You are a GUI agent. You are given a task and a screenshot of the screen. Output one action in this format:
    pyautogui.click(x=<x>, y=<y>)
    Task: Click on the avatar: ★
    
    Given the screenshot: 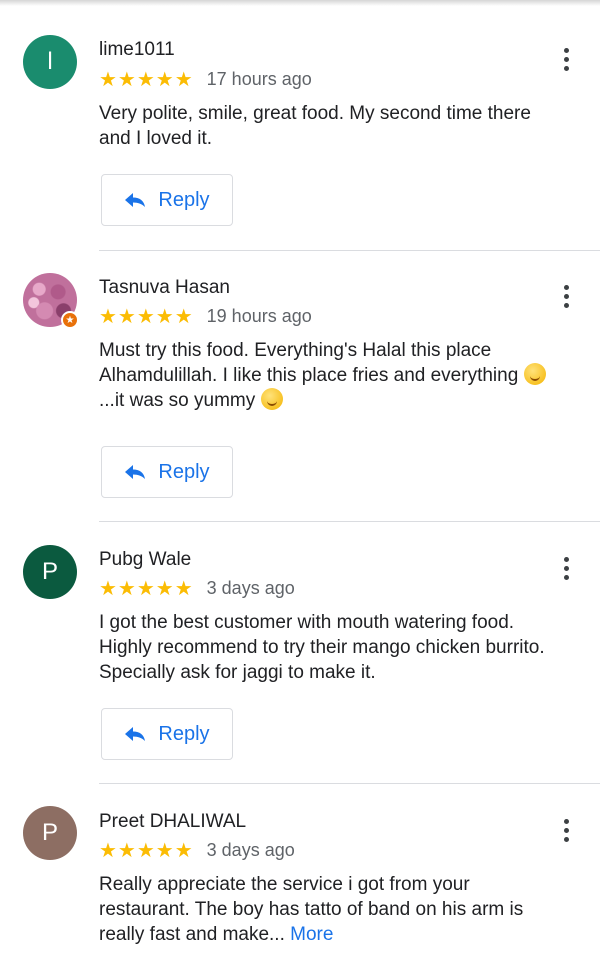 What is the action you would take?
    pyautogui.click(x=51, y=301)
    